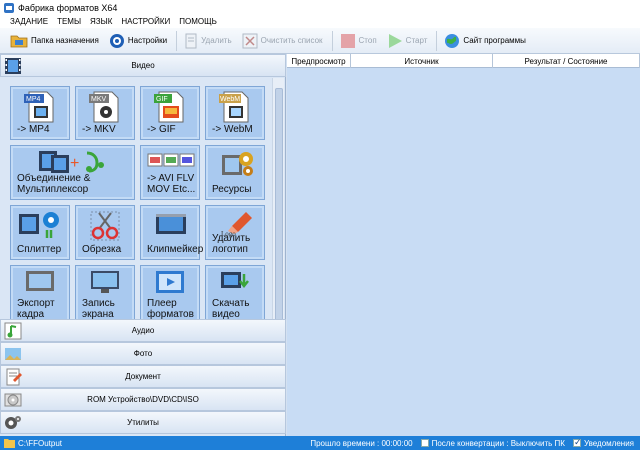  I want to click on after-convert-label: После конвертации : Выключить ПК, so click(498, 443).